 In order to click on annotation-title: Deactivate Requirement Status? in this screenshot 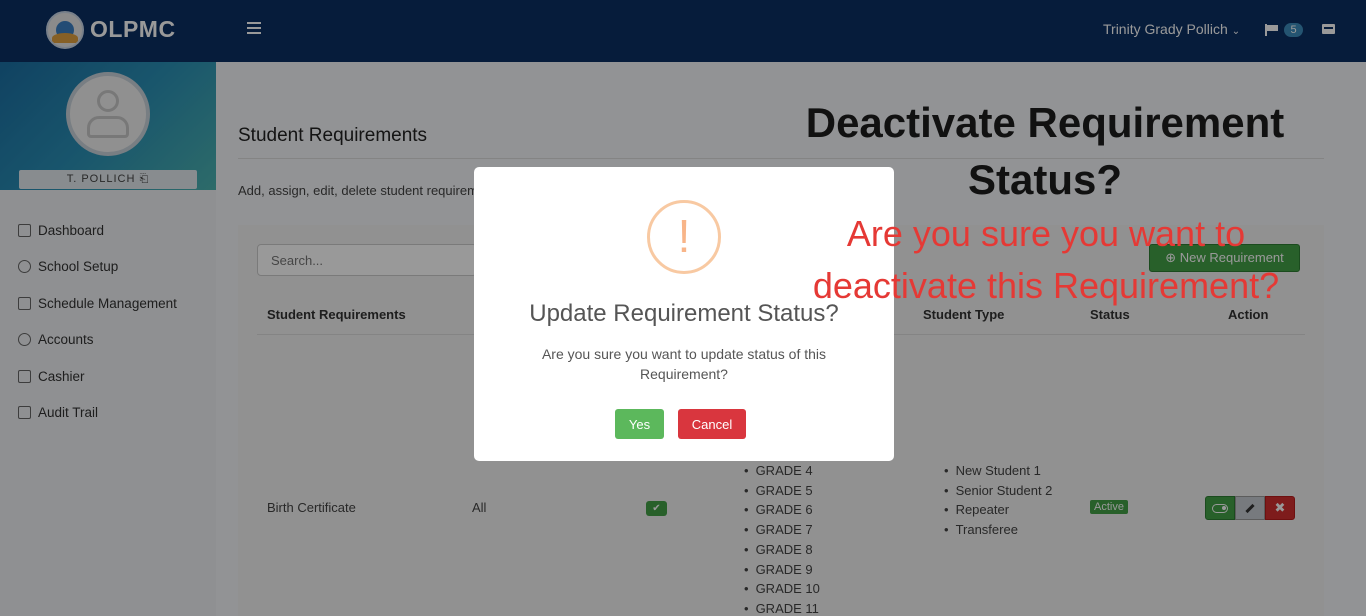, I will do `click(1045, 151)`.